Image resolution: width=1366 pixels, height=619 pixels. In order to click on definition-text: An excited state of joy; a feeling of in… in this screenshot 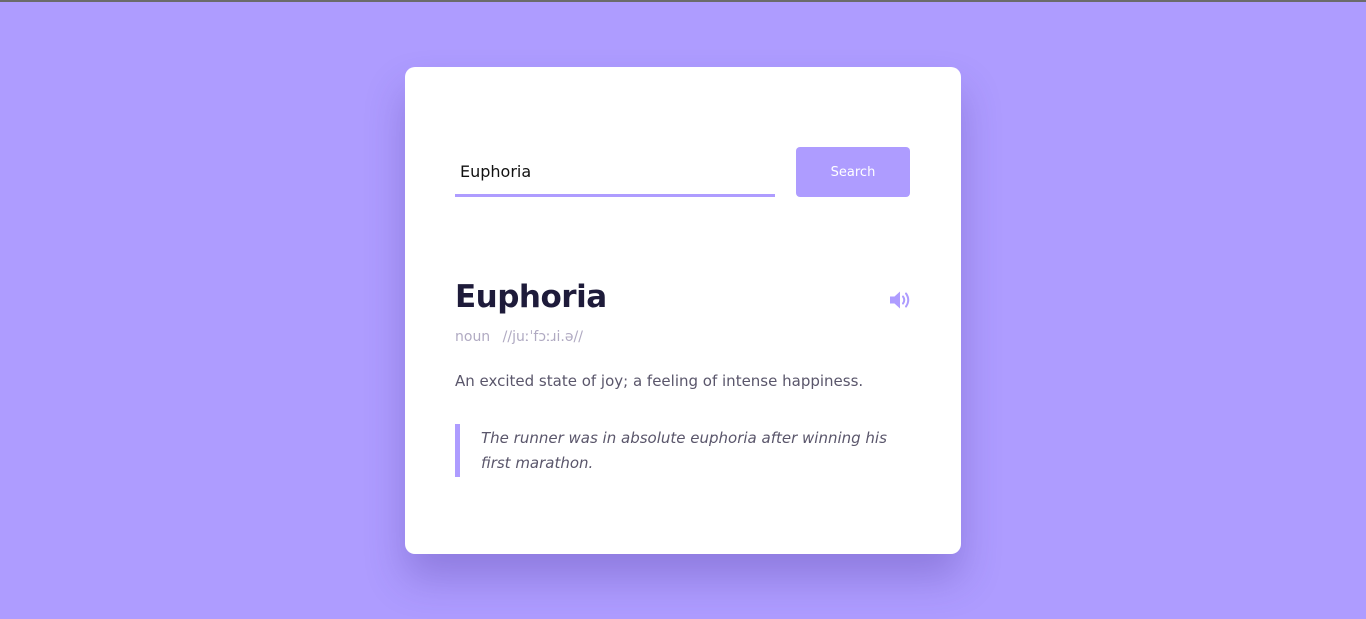, I will do `click(659, 381)`.